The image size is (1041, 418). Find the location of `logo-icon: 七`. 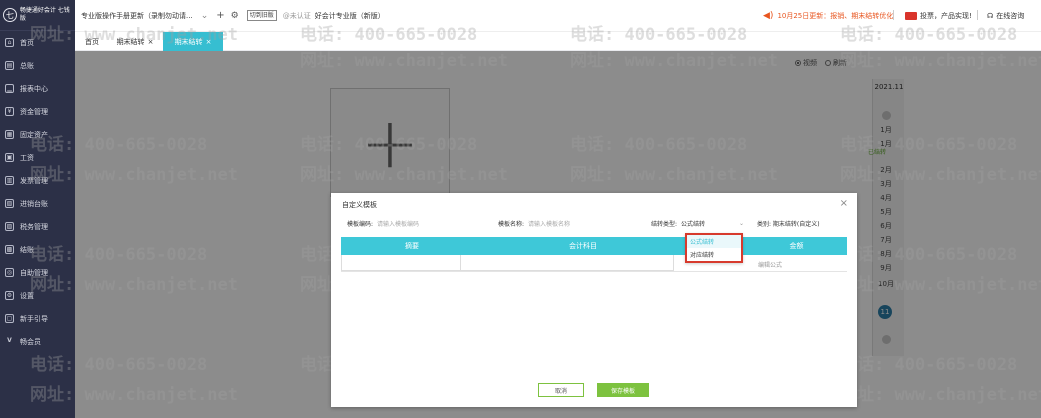

logo-icon: 七 is located at coordinates (10, 15).